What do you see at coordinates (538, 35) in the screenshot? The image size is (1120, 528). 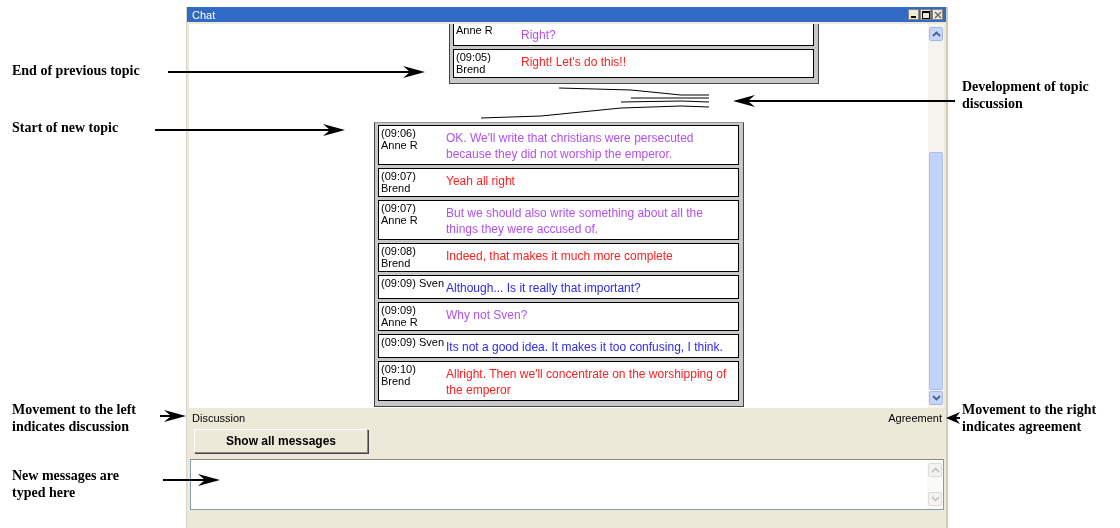 I see `message-text: Right?` at bounding box center [538, 35].